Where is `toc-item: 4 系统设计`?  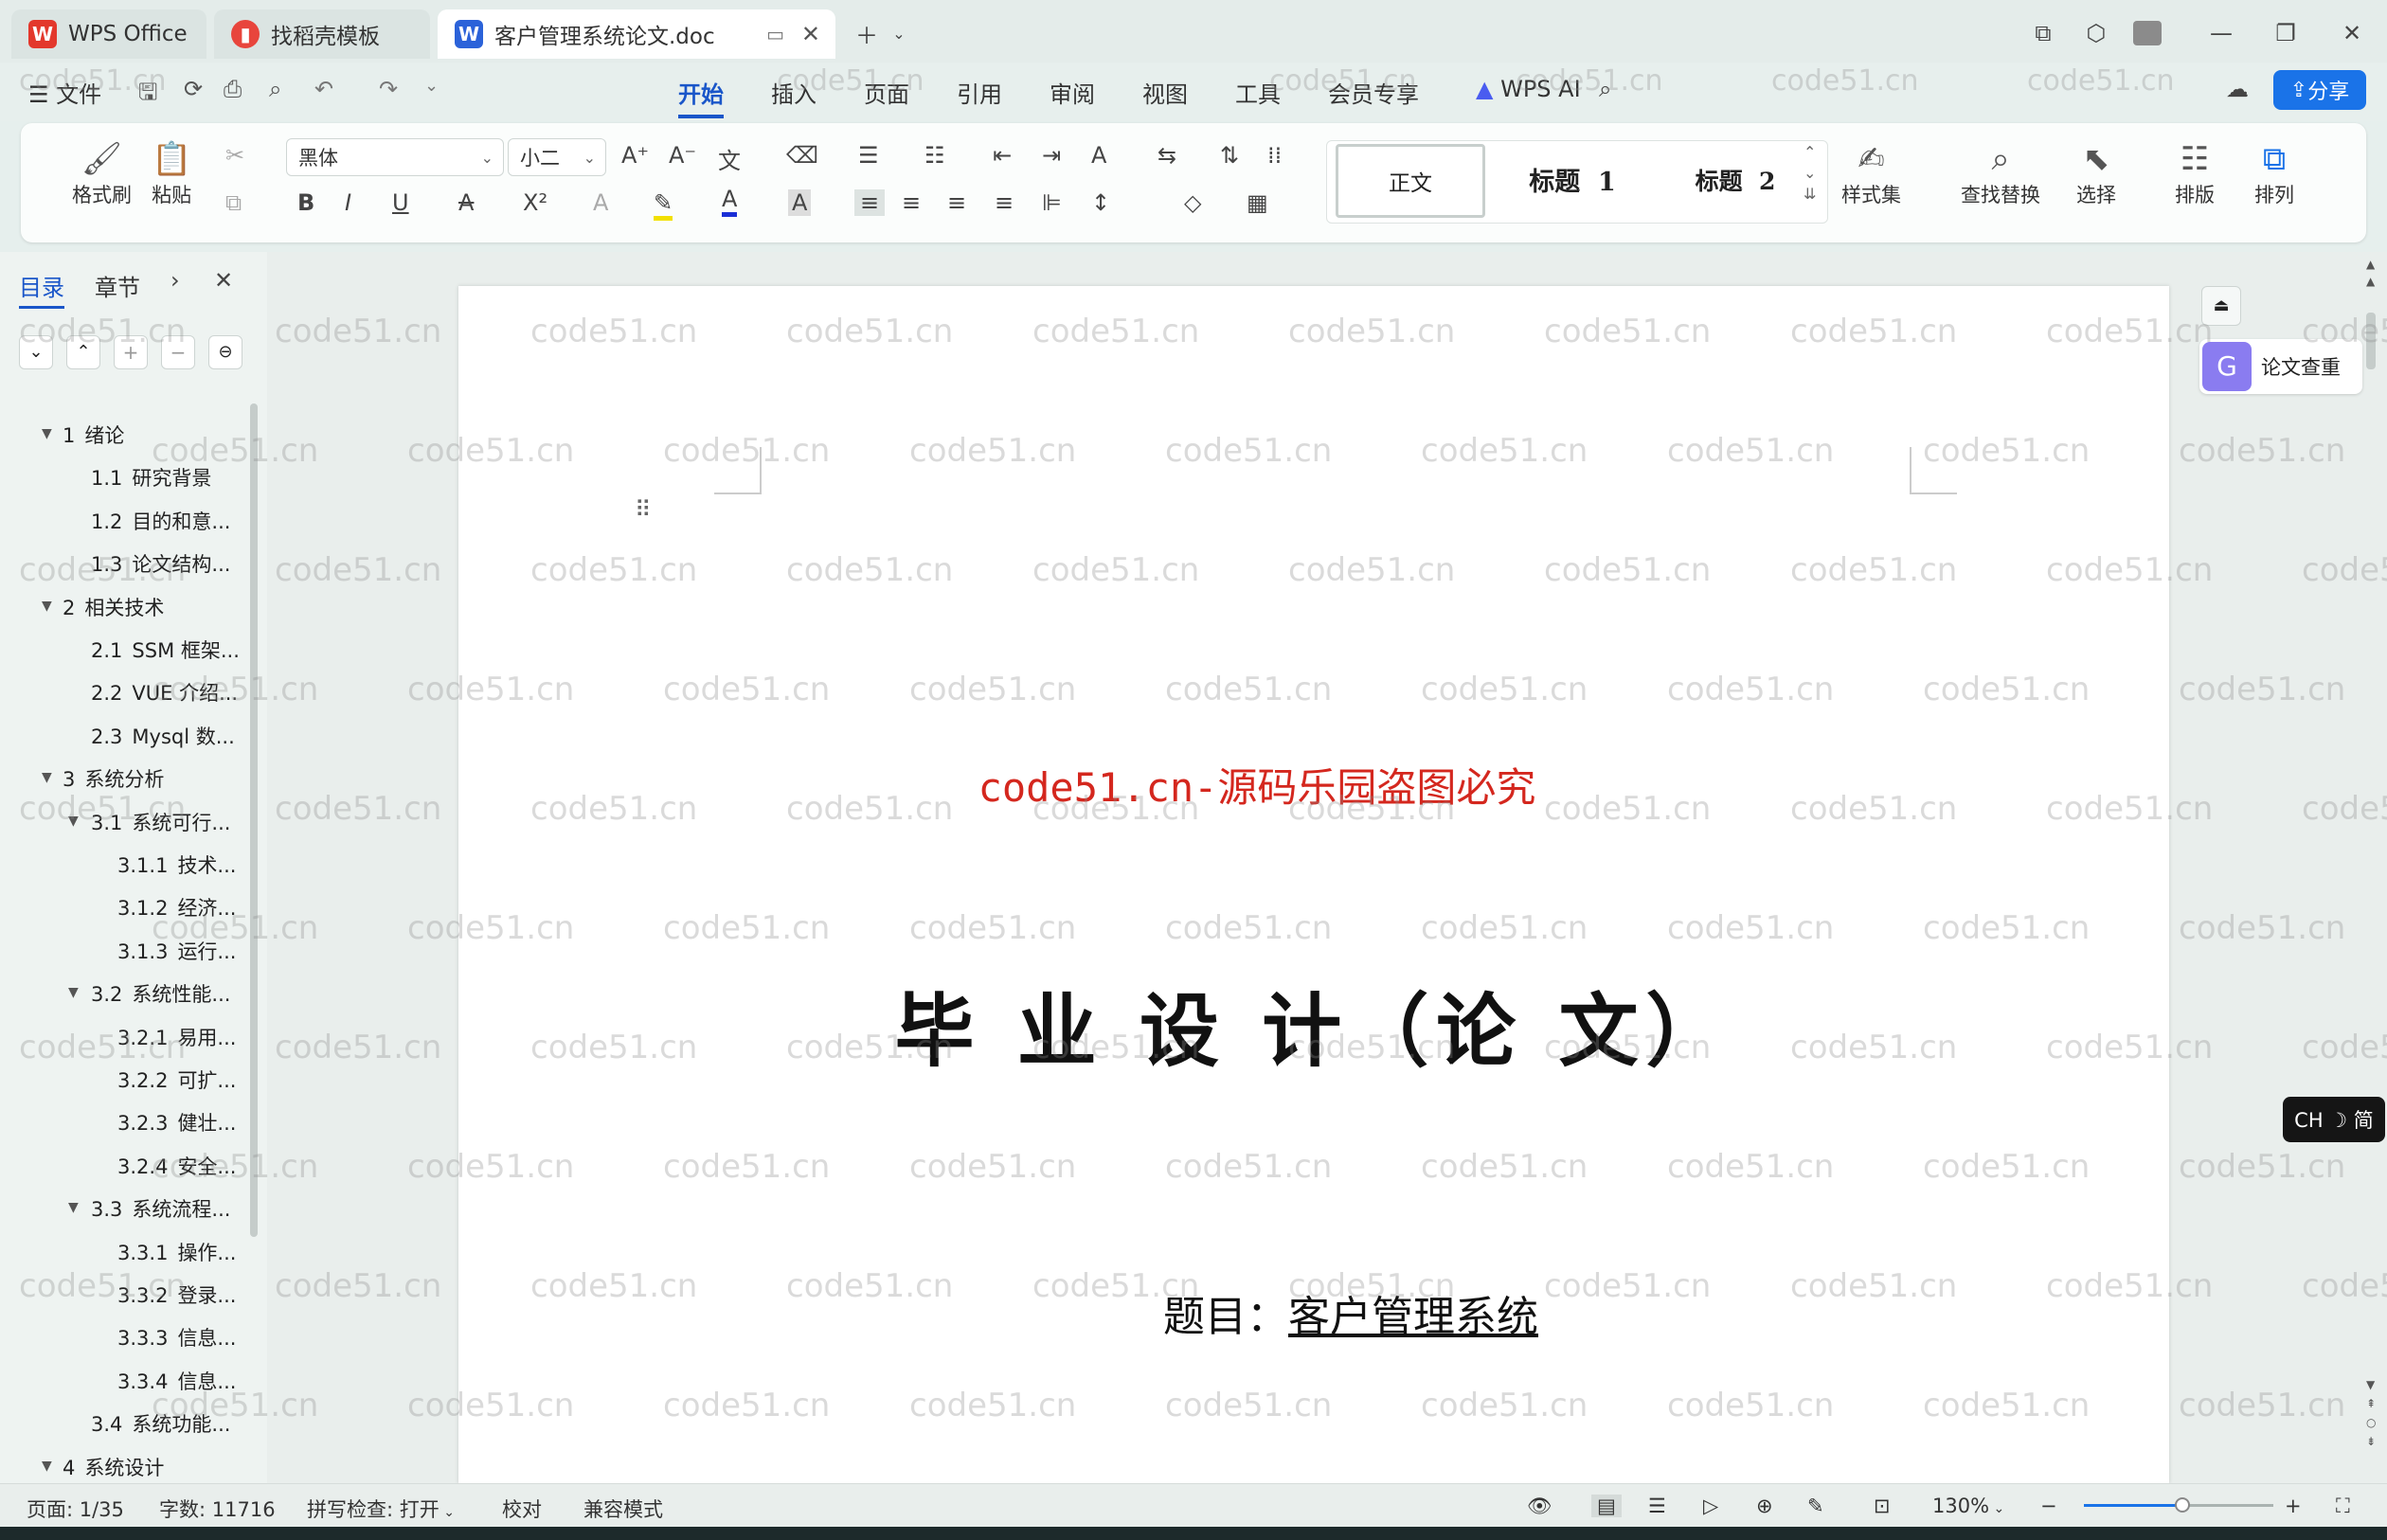
toc-item: 4 系统设计 is located at coordinates (113, 1467).